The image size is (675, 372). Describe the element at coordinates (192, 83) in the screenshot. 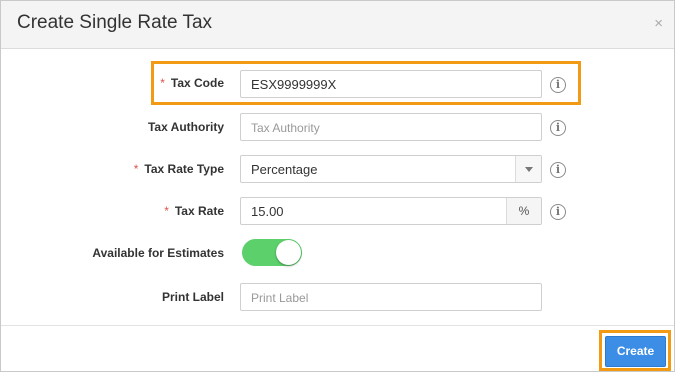

I see `tax-code-label: * Tax Code` at that location.